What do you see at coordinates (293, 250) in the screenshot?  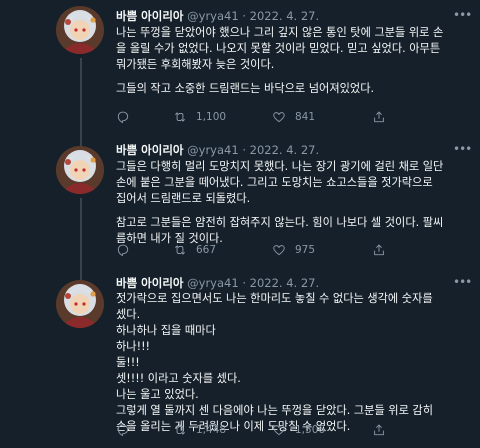 I see `like-button: 975` at bounding box center [293, 250].